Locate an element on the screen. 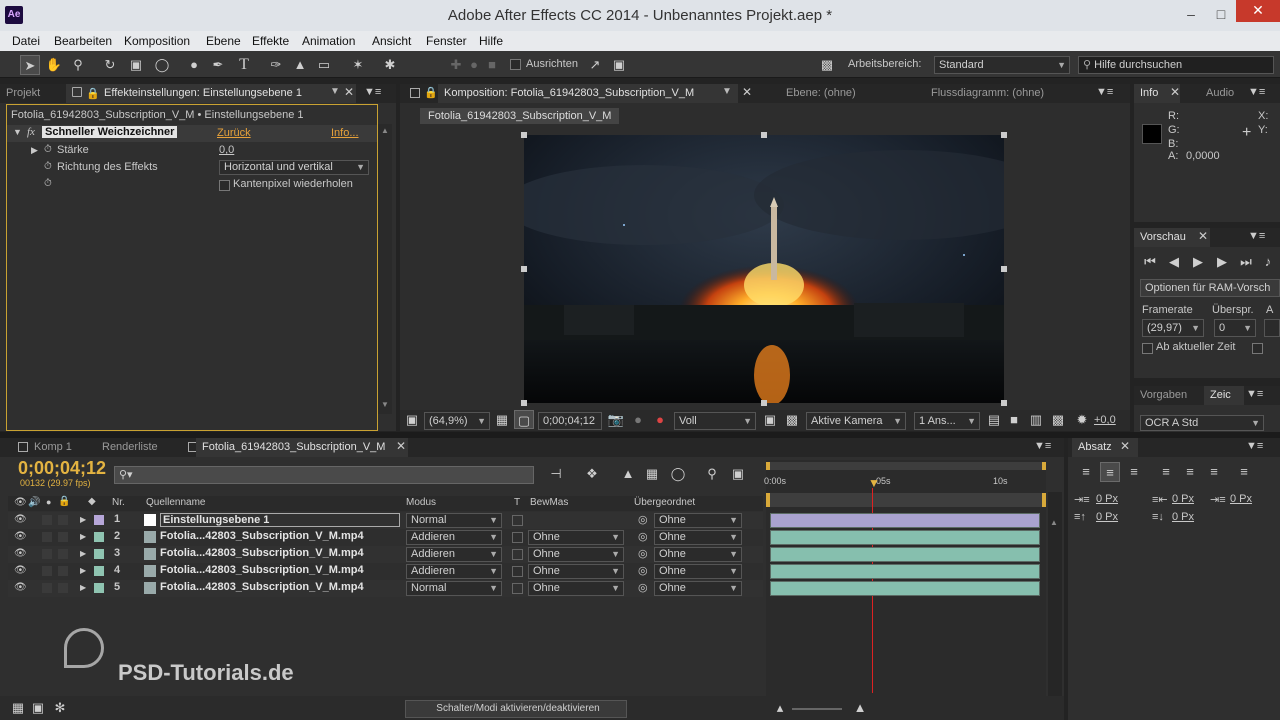  menu-effects: Effekte is located at coordinates (270, 41).